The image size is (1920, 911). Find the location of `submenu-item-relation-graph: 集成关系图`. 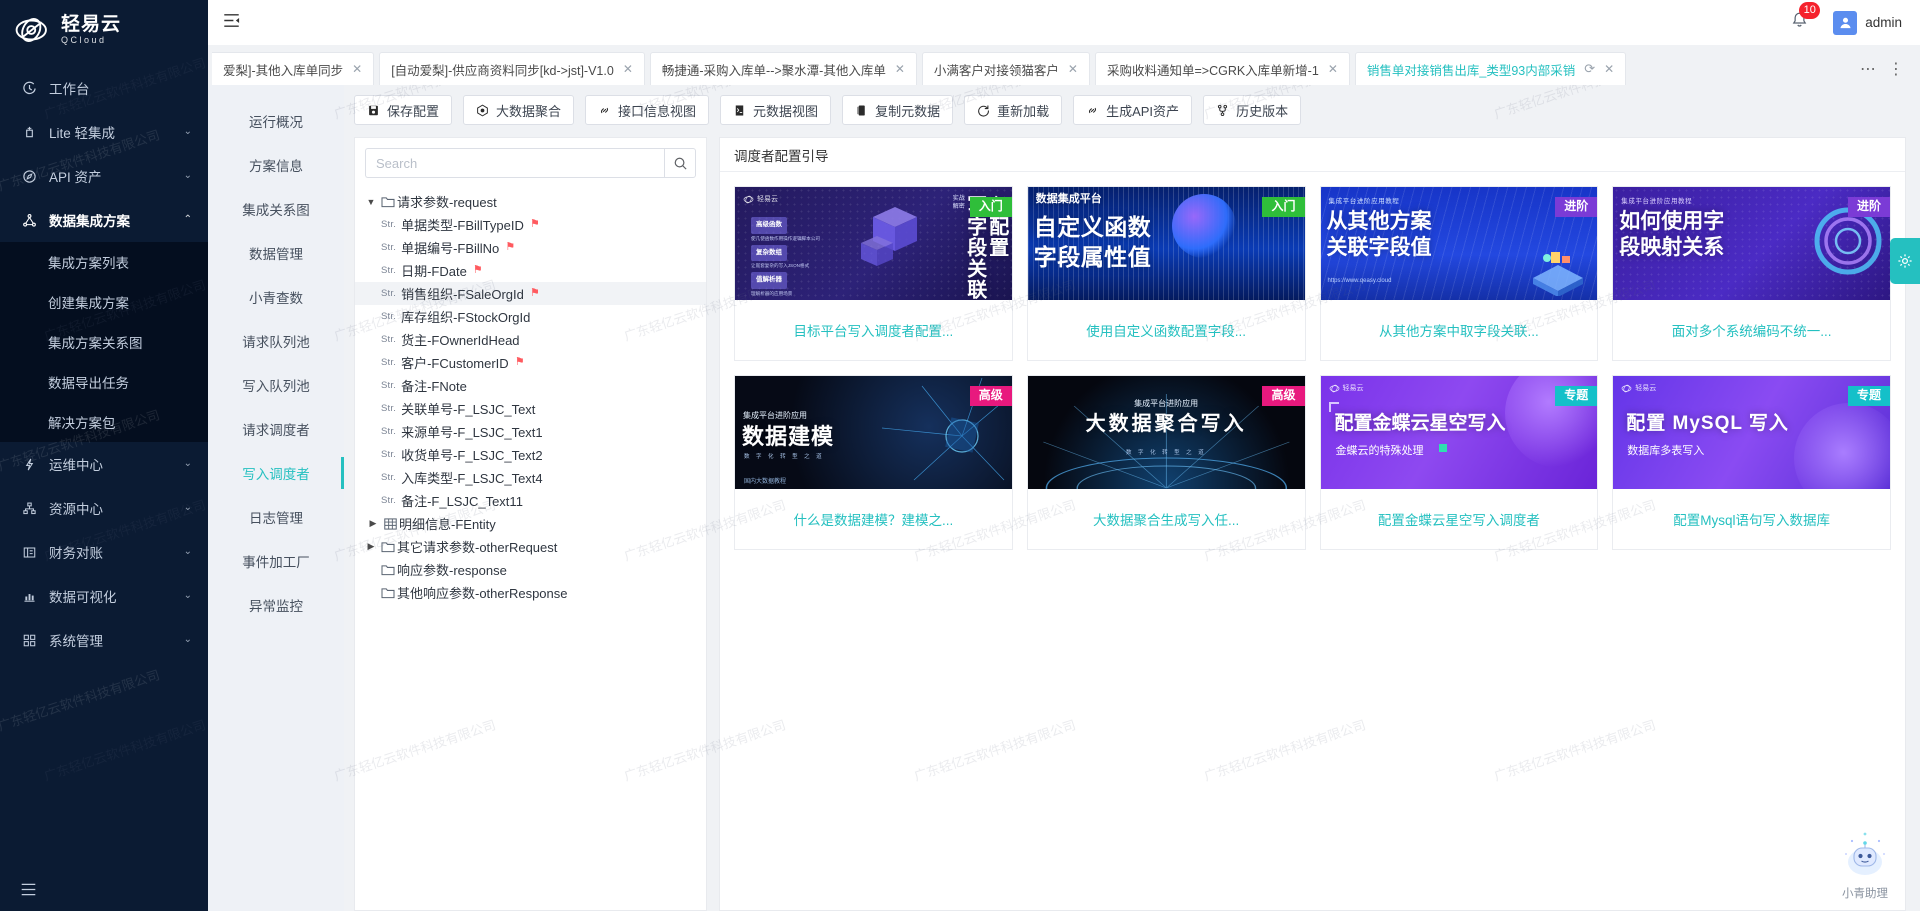

submenu-item-relation-graph: 集成关系图 is located at coordinates (276, 209).